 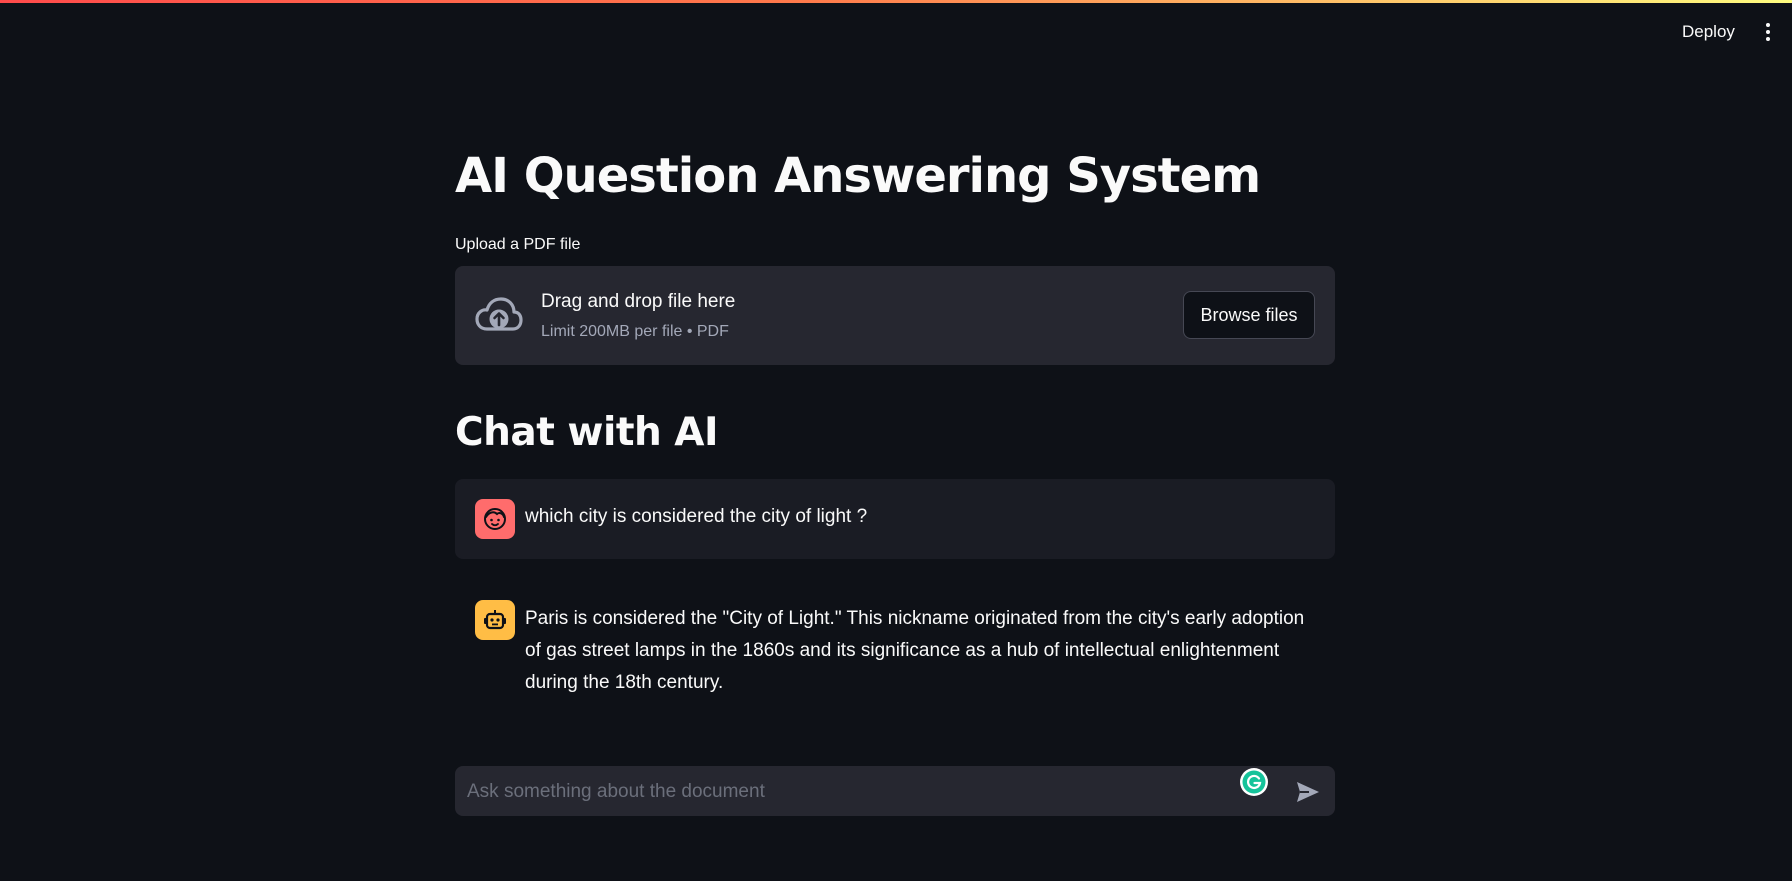 I want to click on uploader-label: Upload a PDF file, so click(x=518, y=244).